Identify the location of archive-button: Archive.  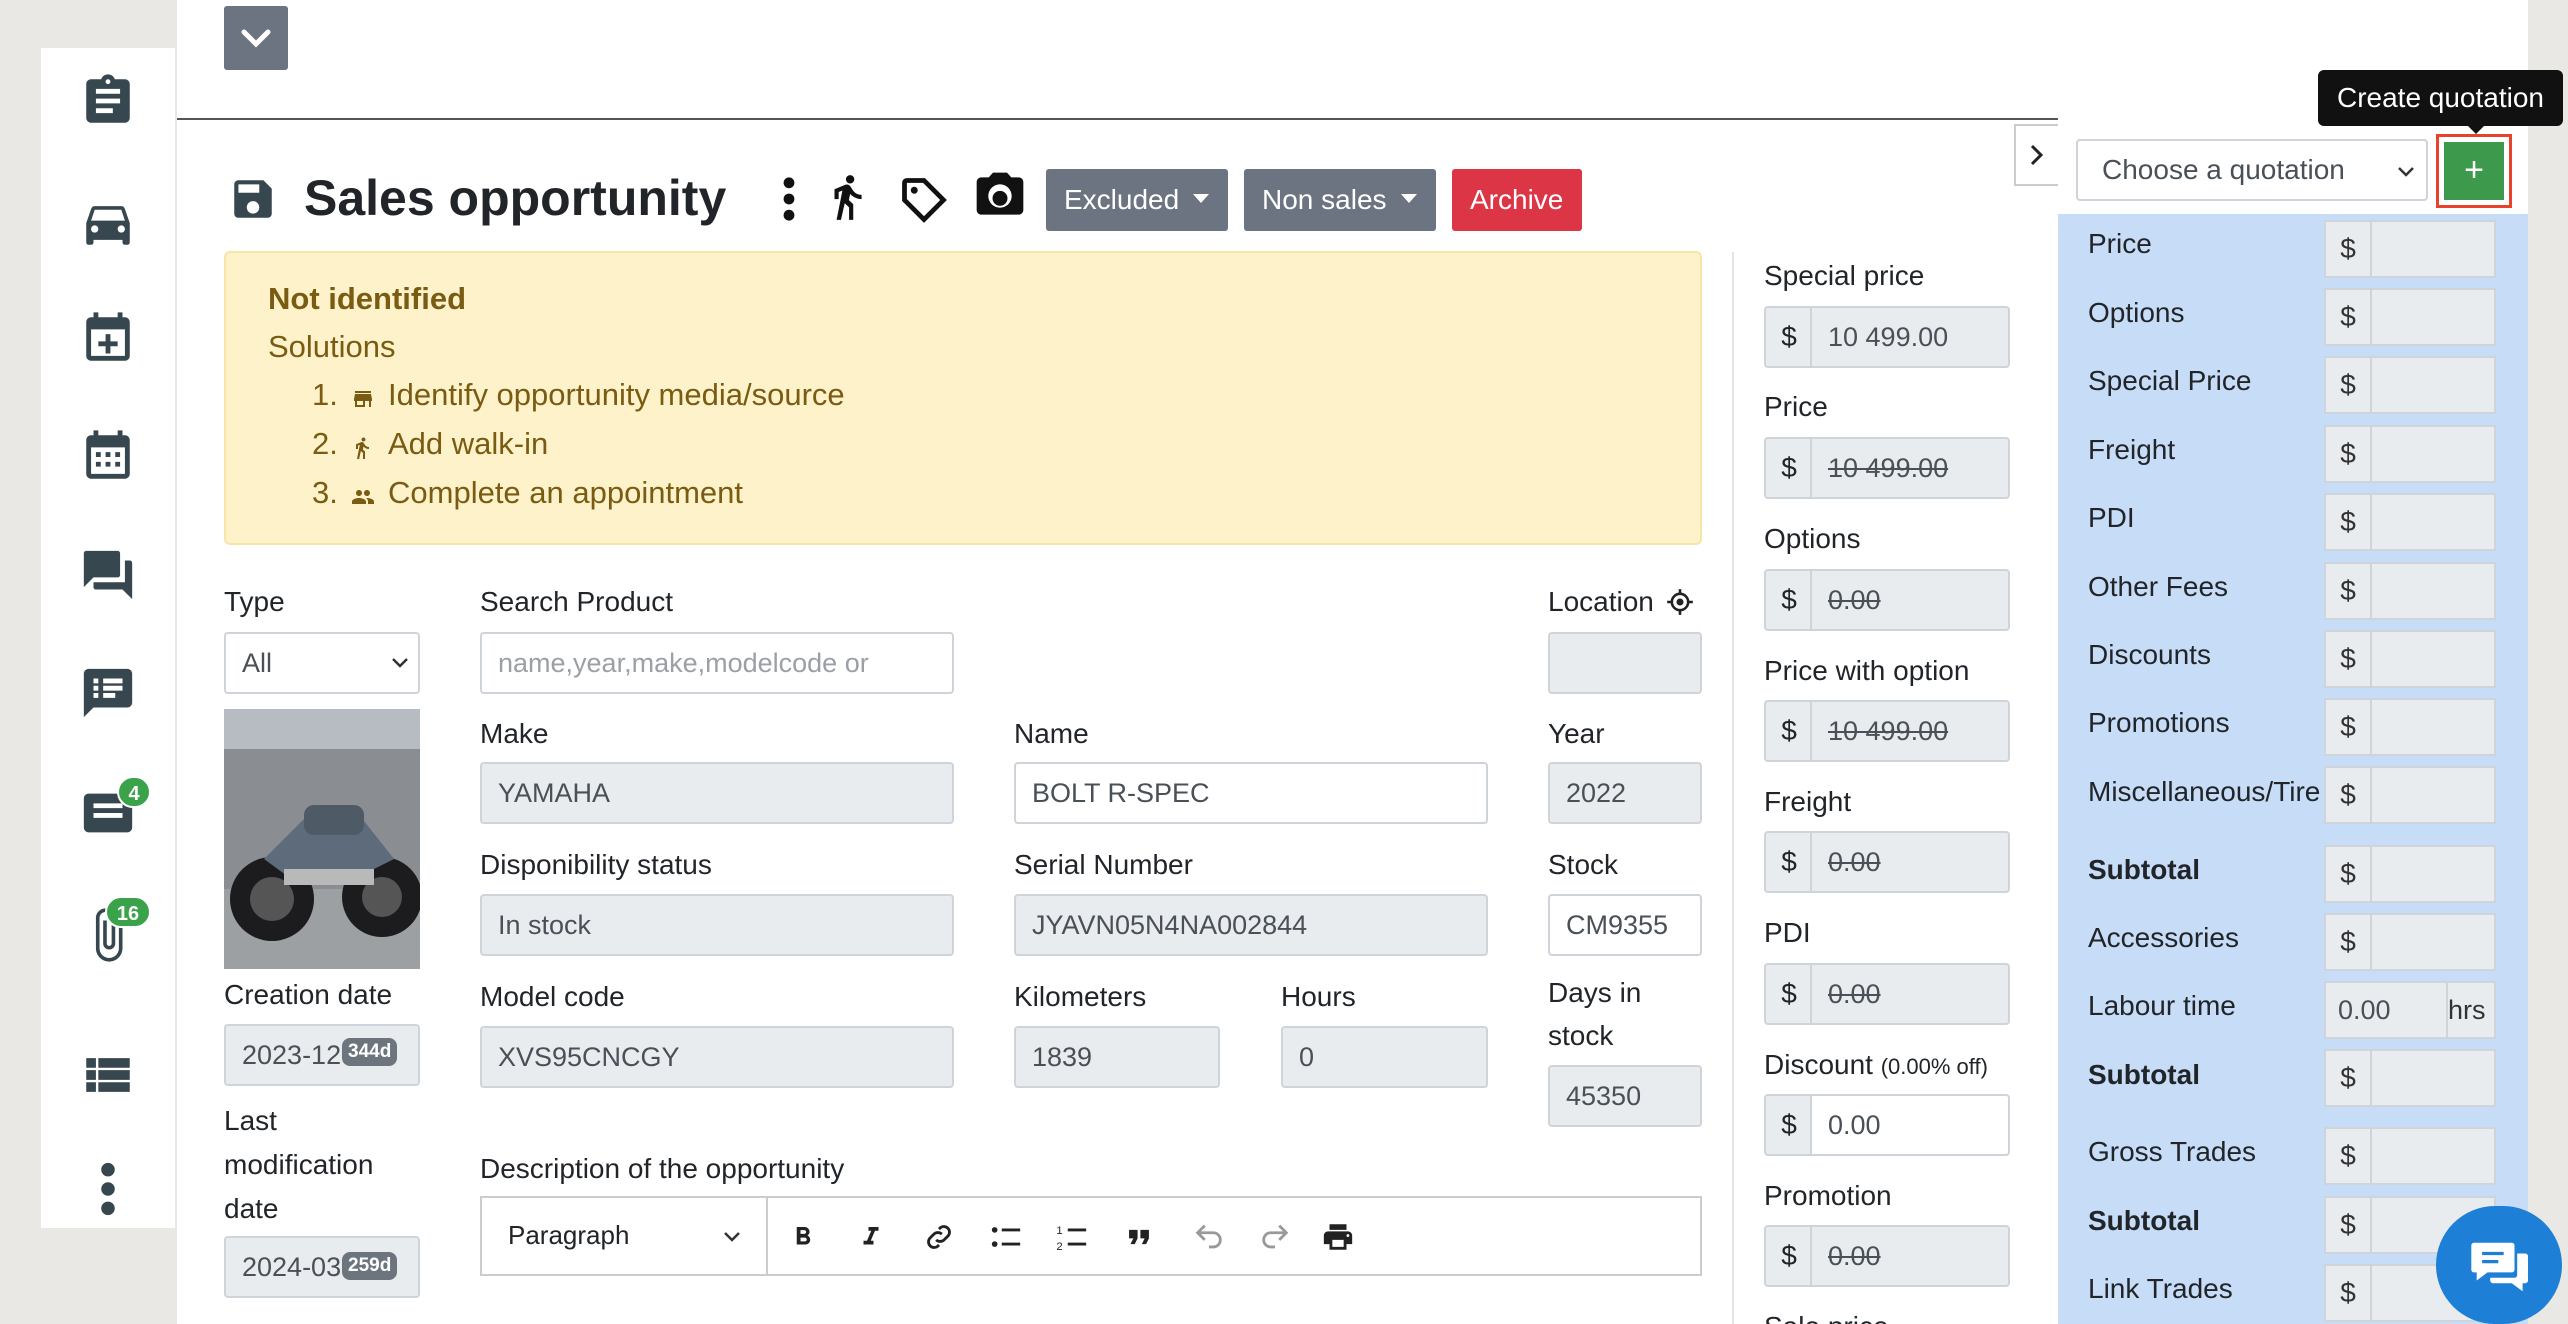
(1517, 200).